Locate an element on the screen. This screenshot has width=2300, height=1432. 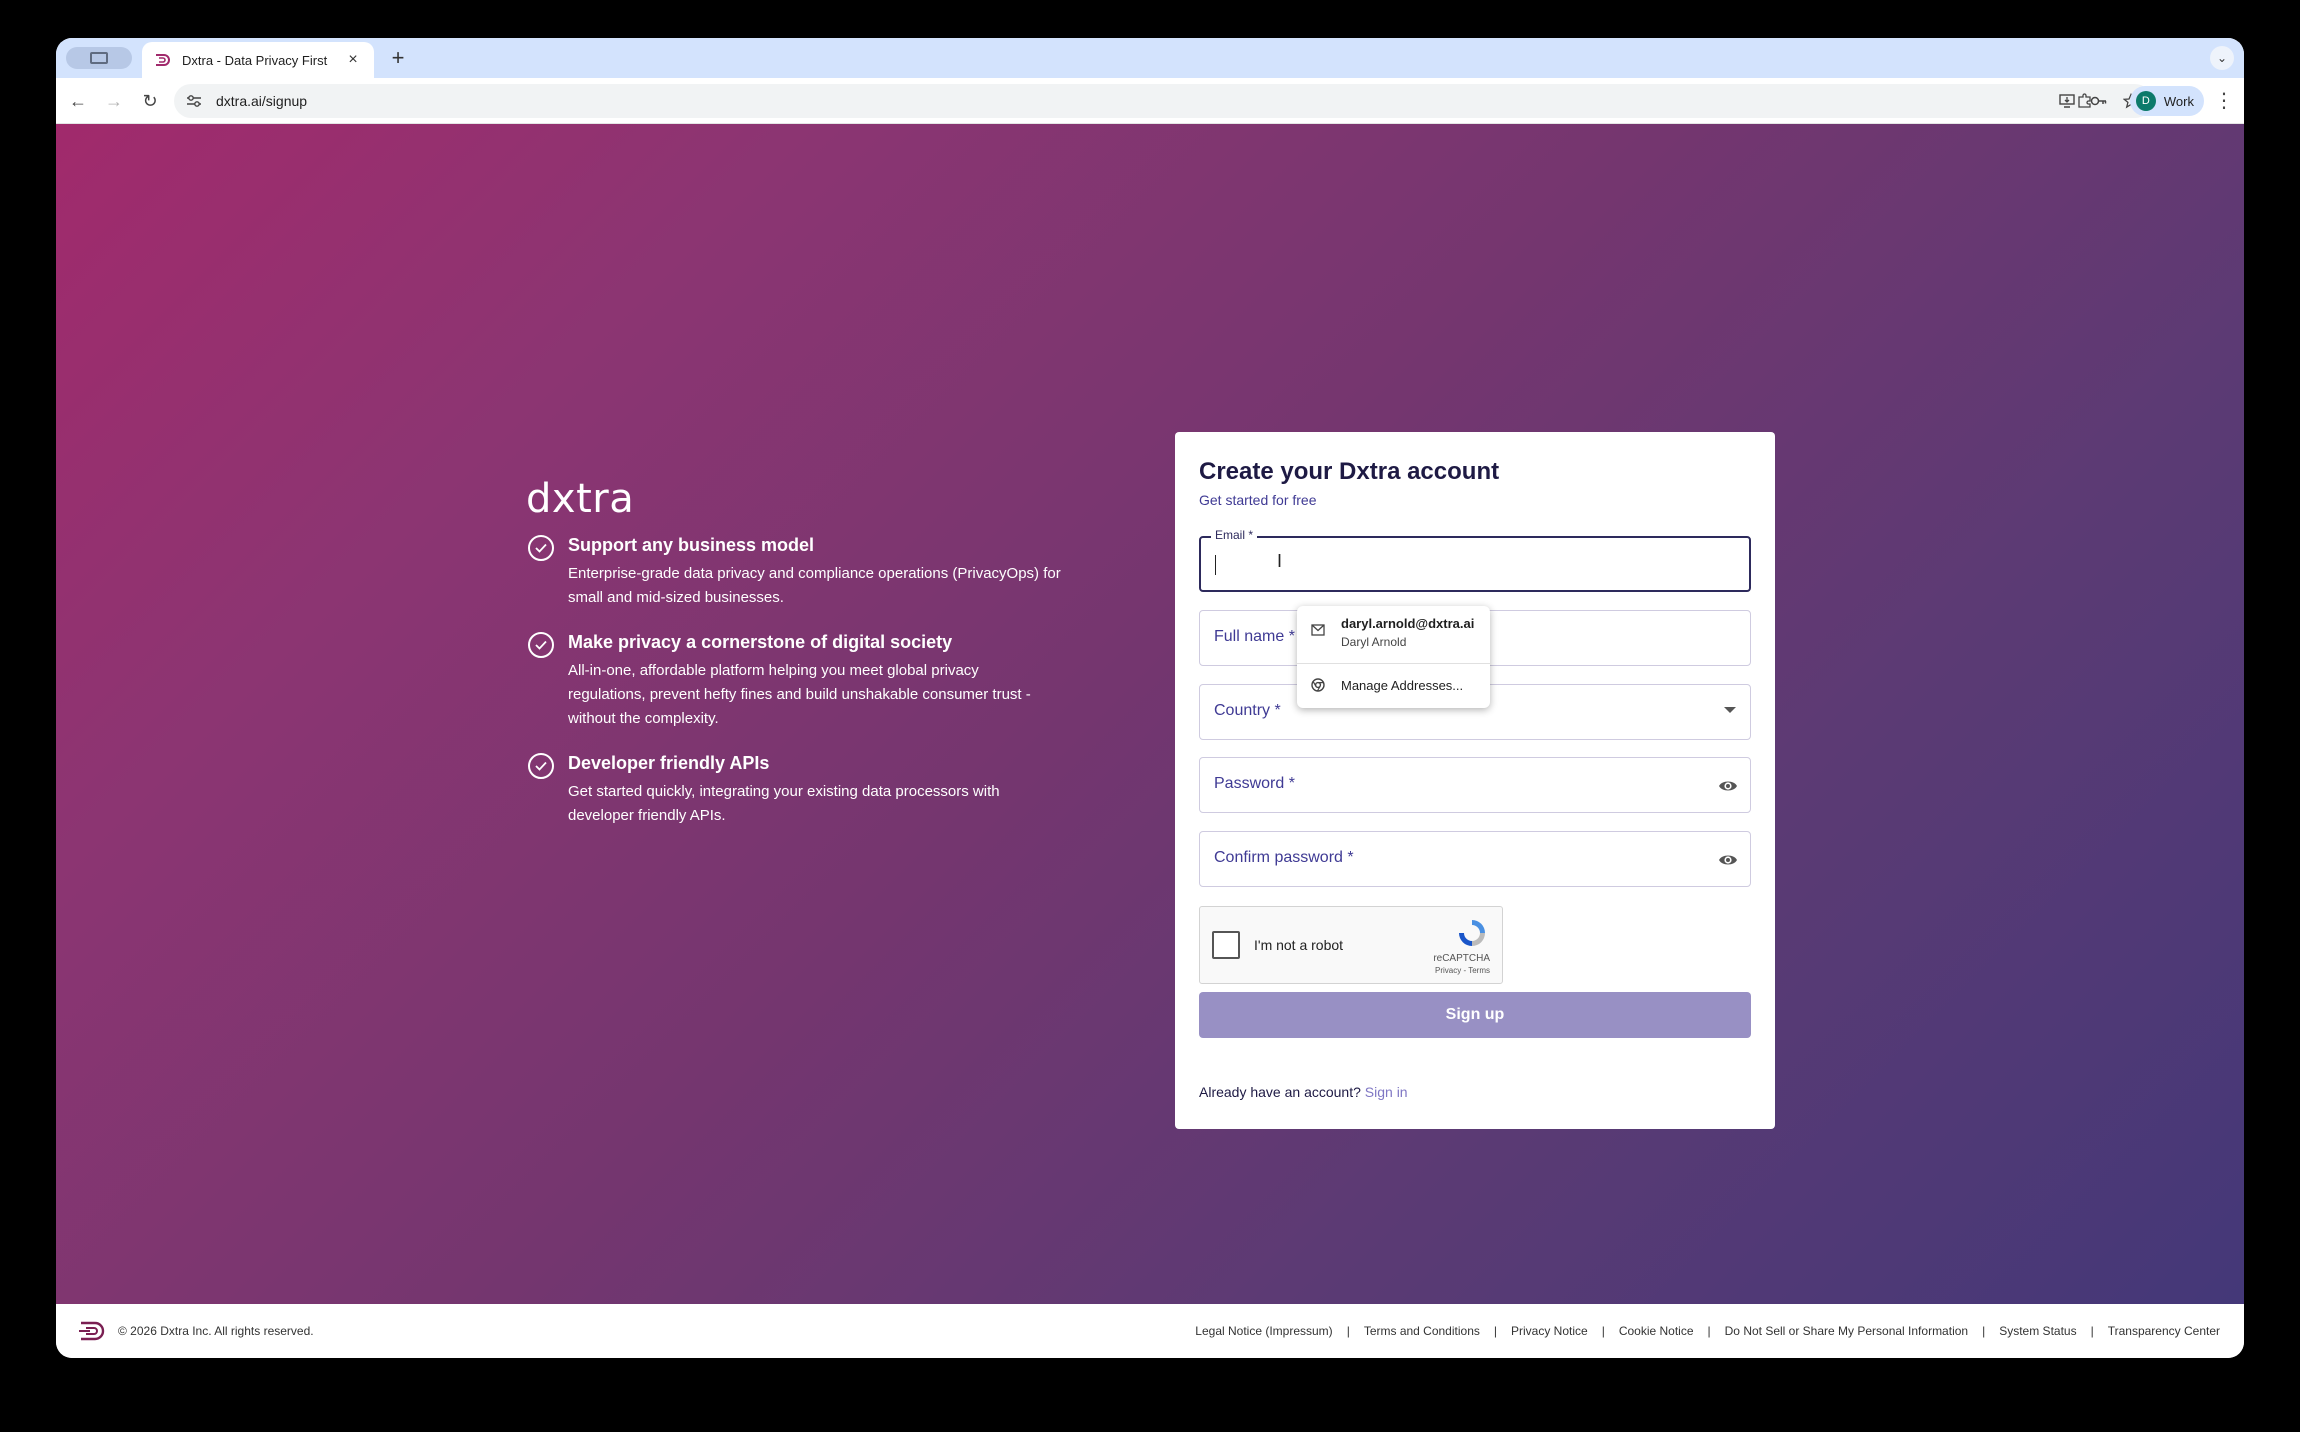
recaptcha-logo-icon is located at coordinates (1472, 933).